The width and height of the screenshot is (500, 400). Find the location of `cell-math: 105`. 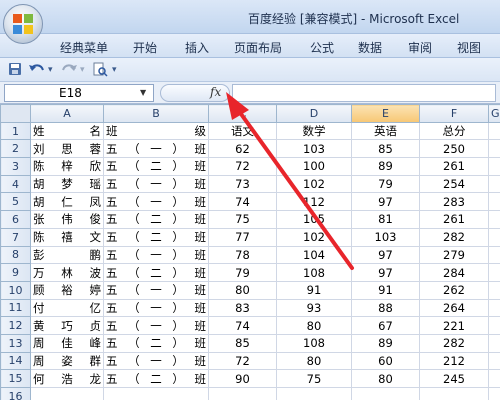

cell-math: 105 is located at coordinates (314, 219).